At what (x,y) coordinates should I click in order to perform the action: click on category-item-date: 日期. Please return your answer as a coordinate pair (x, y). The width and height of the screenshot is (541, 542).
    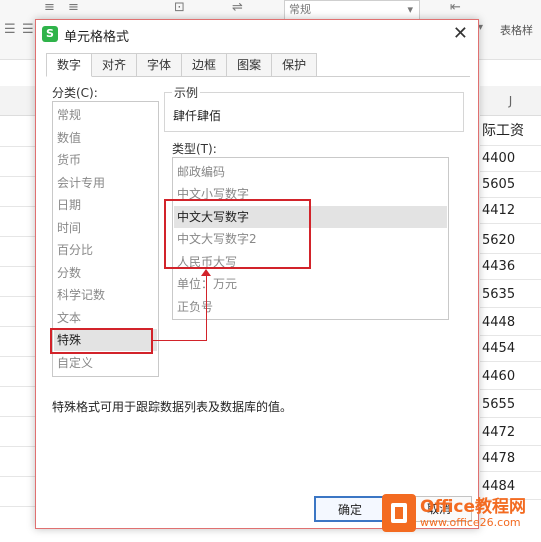
    Looking at the image, I should click on (105, 205).